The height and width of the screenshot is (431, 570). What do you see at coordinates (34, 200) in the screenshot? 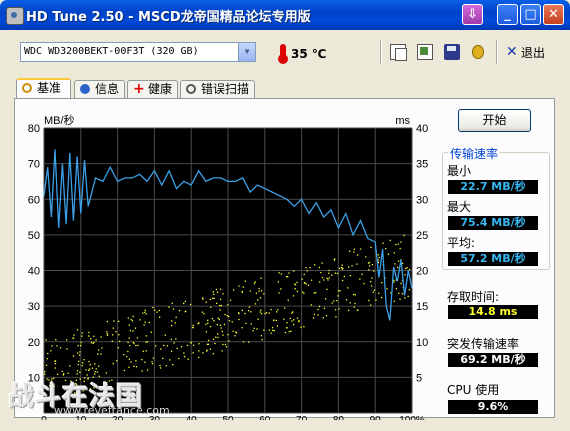
I see `chart-y-left-tick-label: 60` at bounding box center [34, 200].